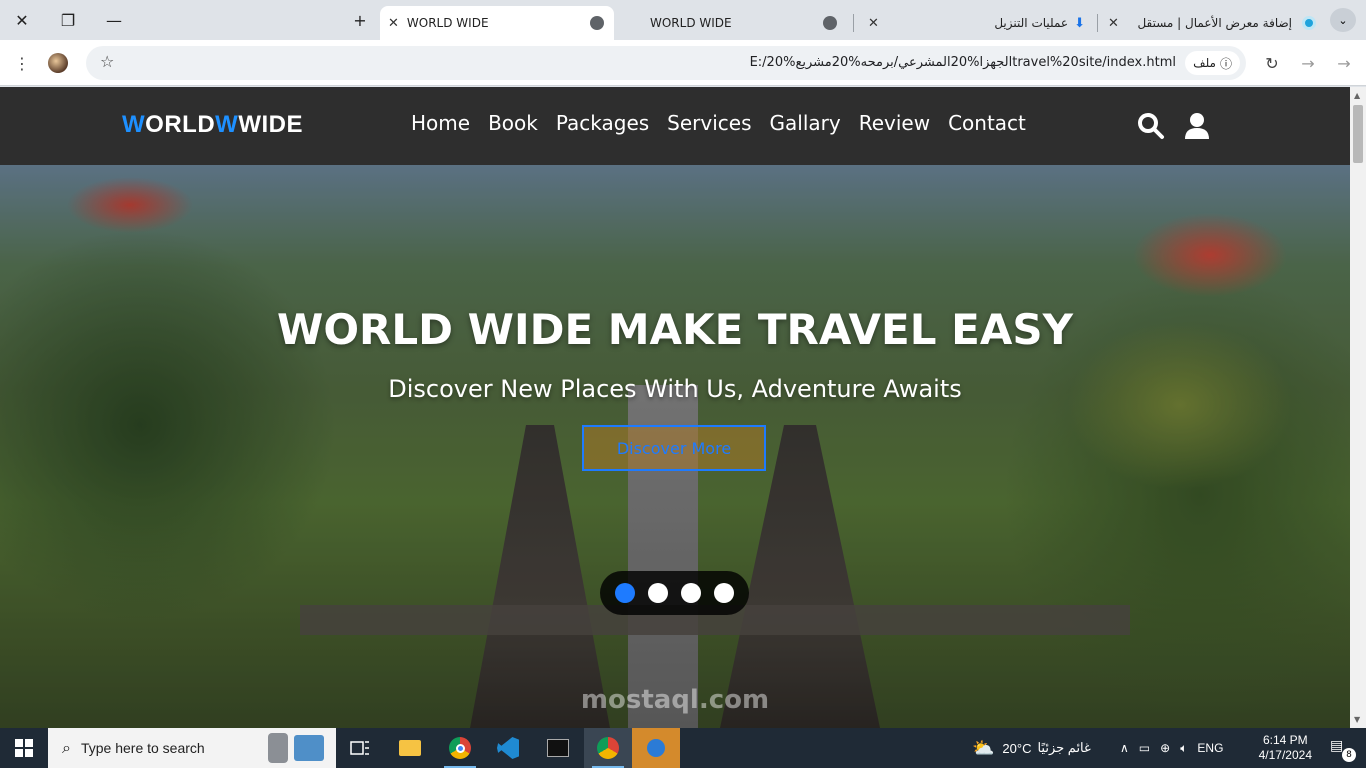  I want to click on window-restore-icon: ❐, so click(68, 20).